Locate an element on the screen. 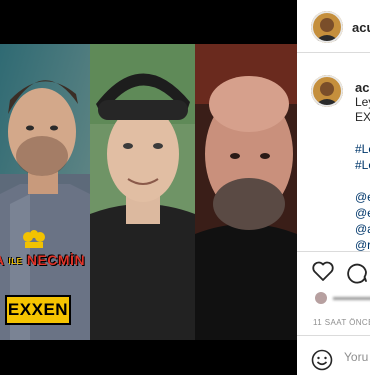 The height and width of the screenshot is (375, 370). actions-divider is located at coordinates (333, 251).